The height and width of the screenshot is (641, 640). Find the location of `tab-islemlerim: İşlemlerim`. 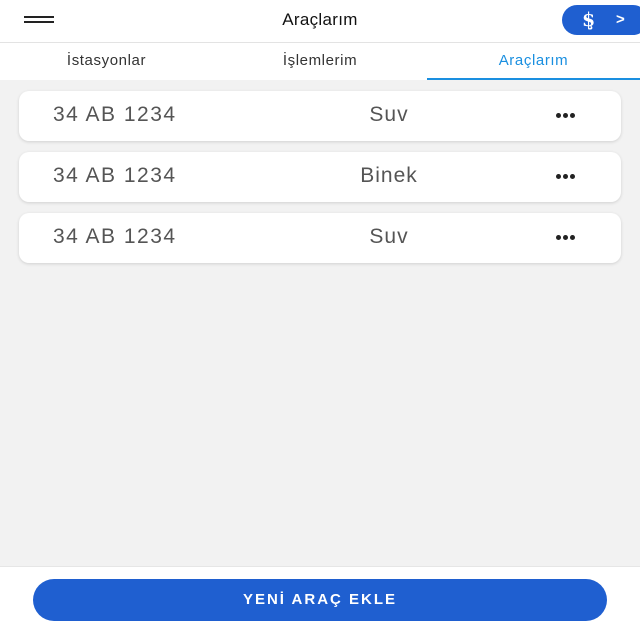

tab-islemlerim: İşlemlerim is located at coordinates (320, 61).